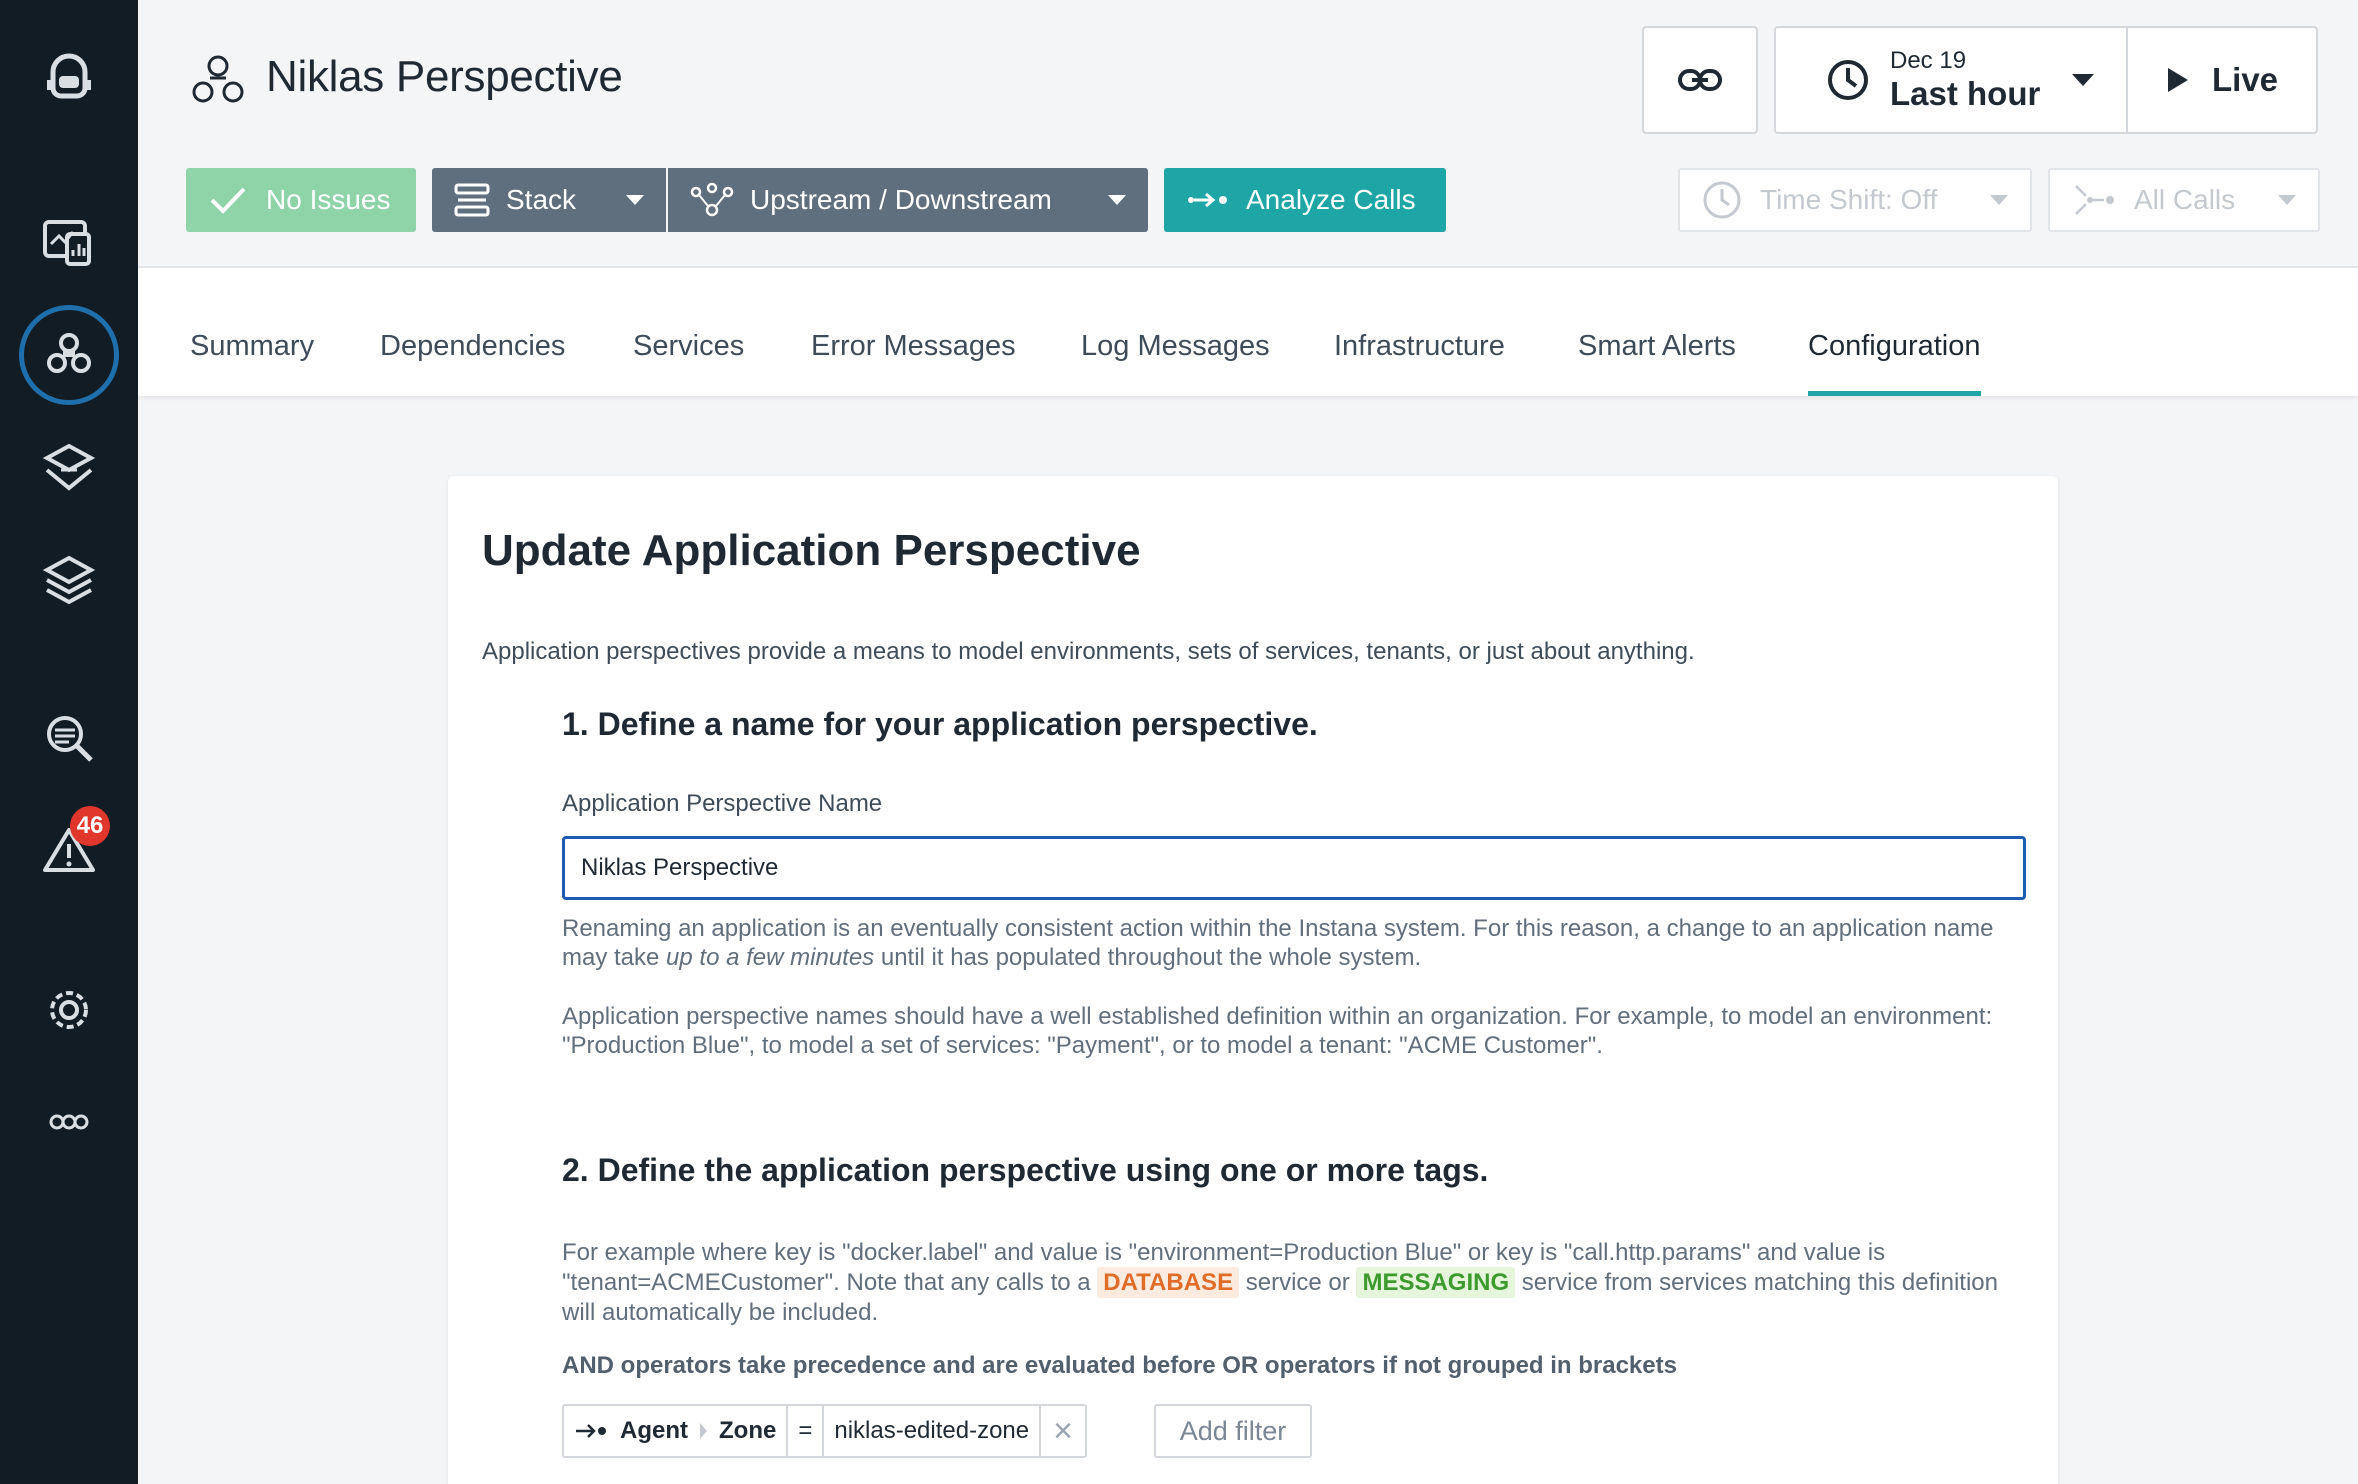  I want to click on settings-gear-icon, so click(69, 1010).